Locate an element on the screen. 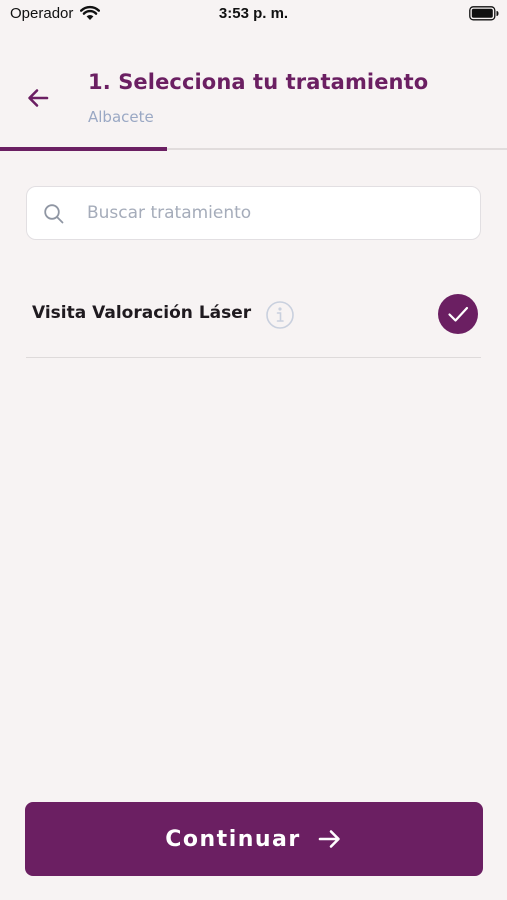 The image size is (507, 900). location-subtitle: Albacete is located at coordinates (121, 117).